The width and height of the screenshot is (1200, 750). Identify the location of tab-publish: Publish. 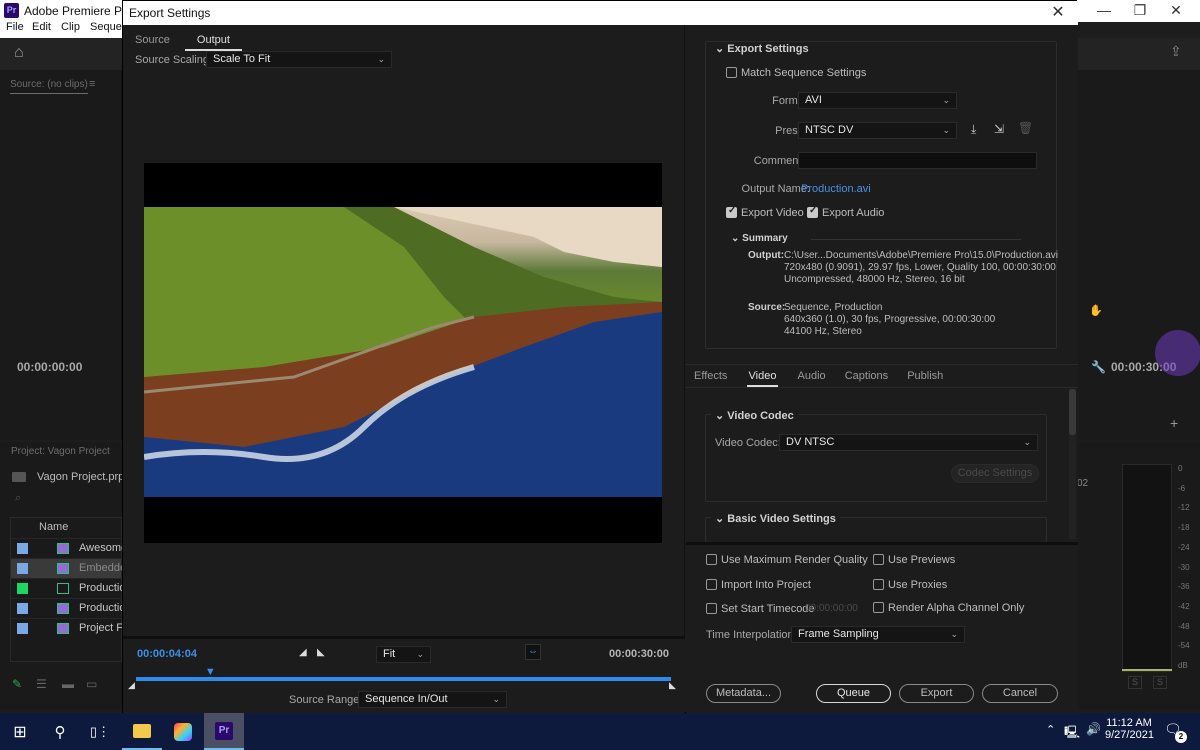
(925, 376).